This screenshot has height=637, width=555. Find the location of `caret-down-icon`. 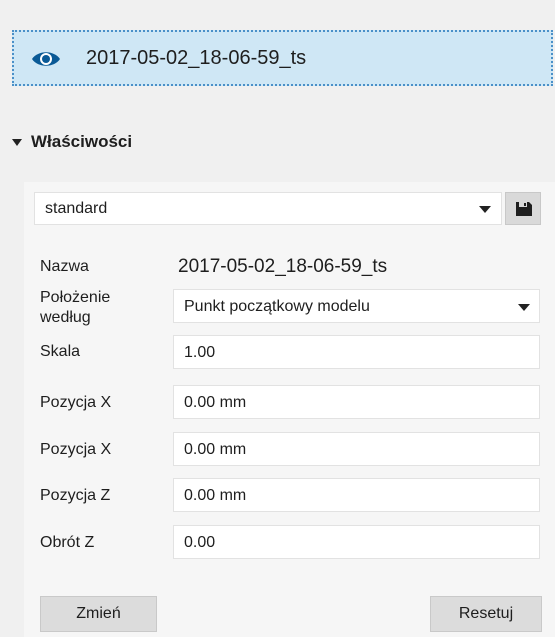

caret-down-icon is located at coordinates (17, 142).